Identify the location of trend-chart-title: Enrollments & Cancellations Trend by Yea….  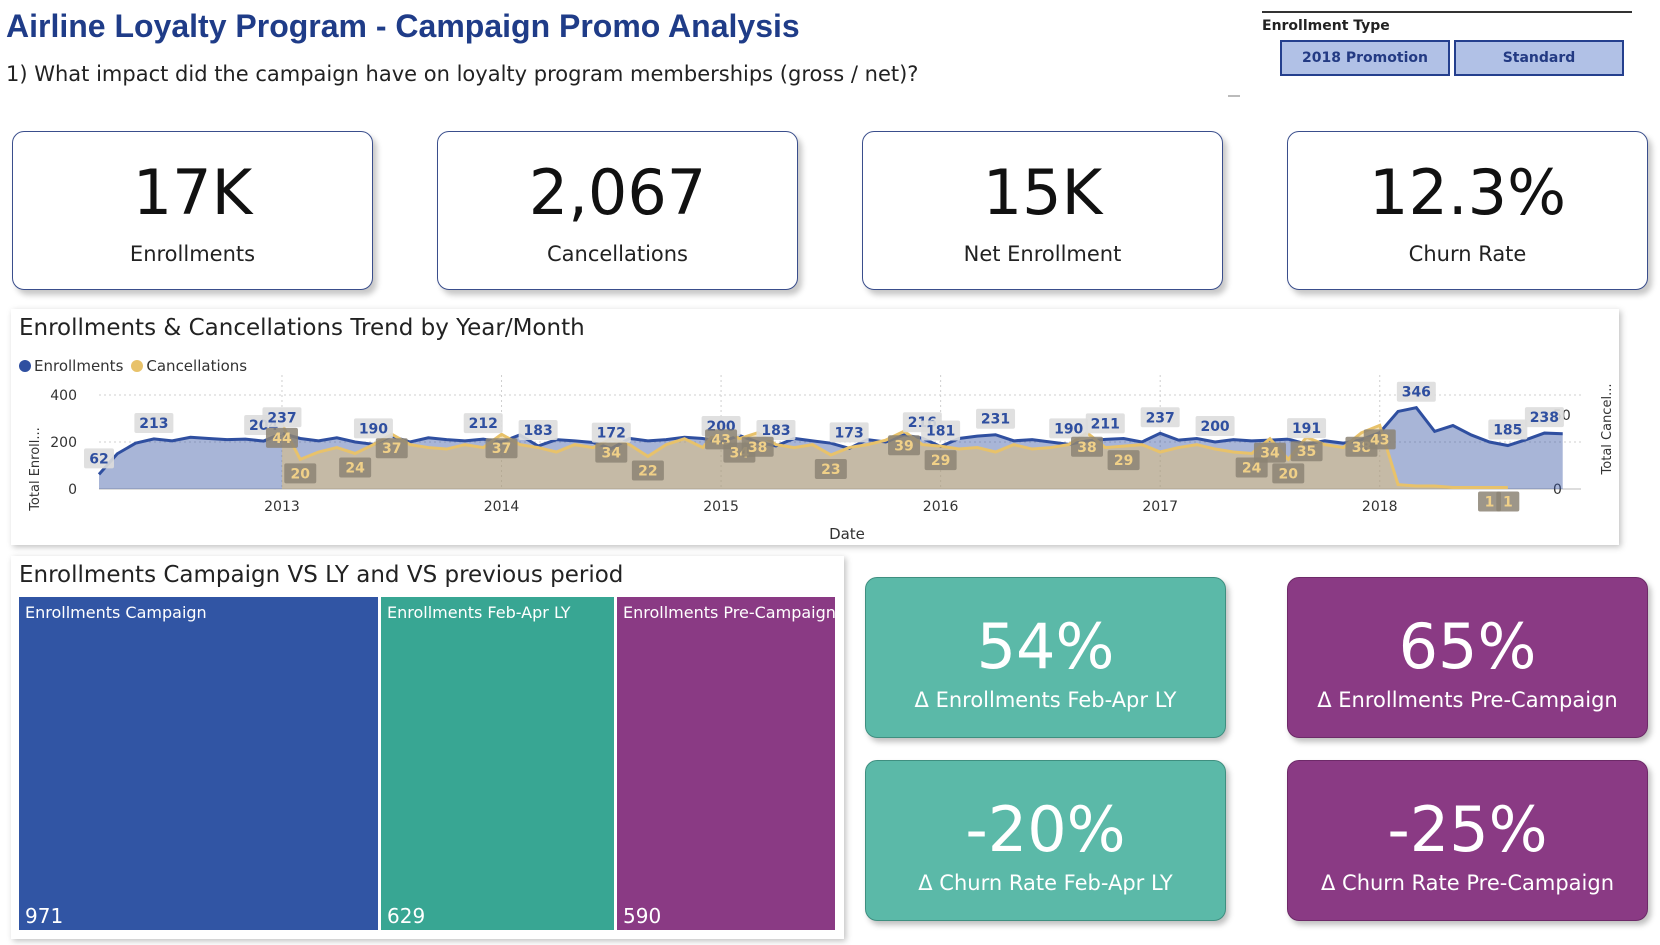
(302, 328).